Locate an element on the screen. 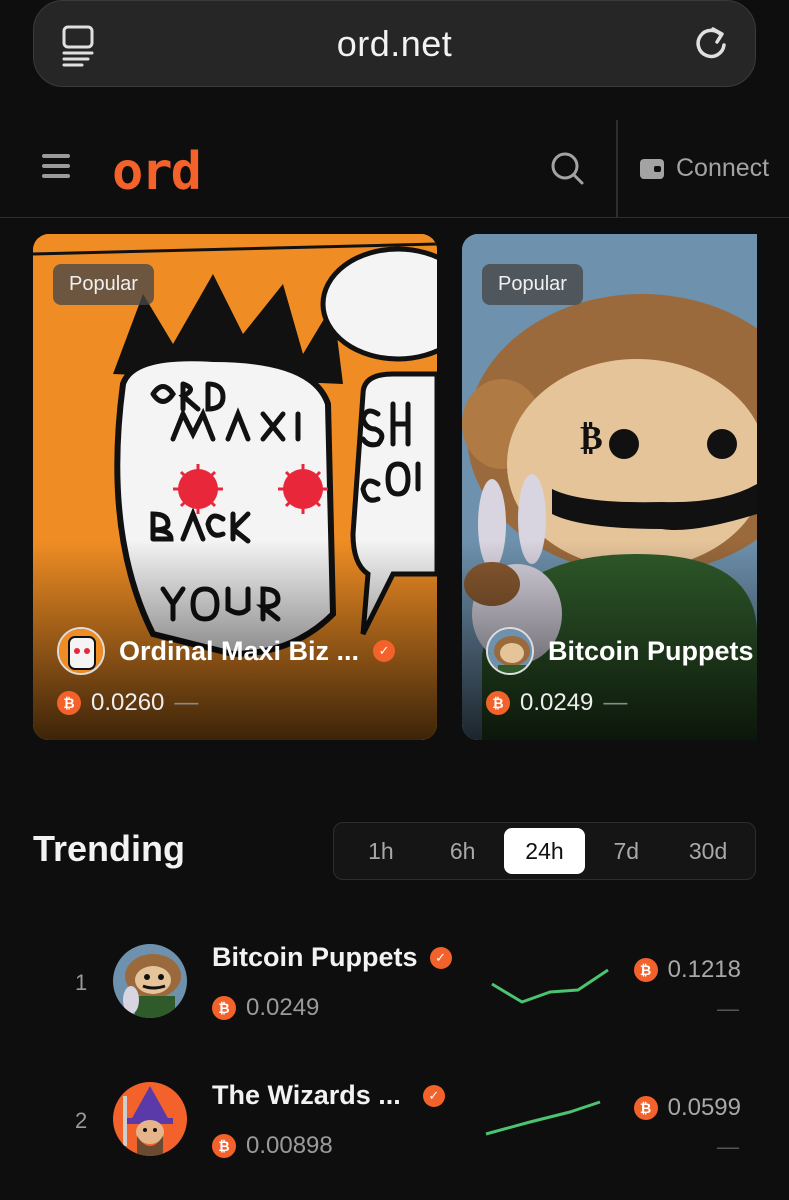 The image size is (789, 1200). connect-label: Connect is located at coordinates (723, 168).